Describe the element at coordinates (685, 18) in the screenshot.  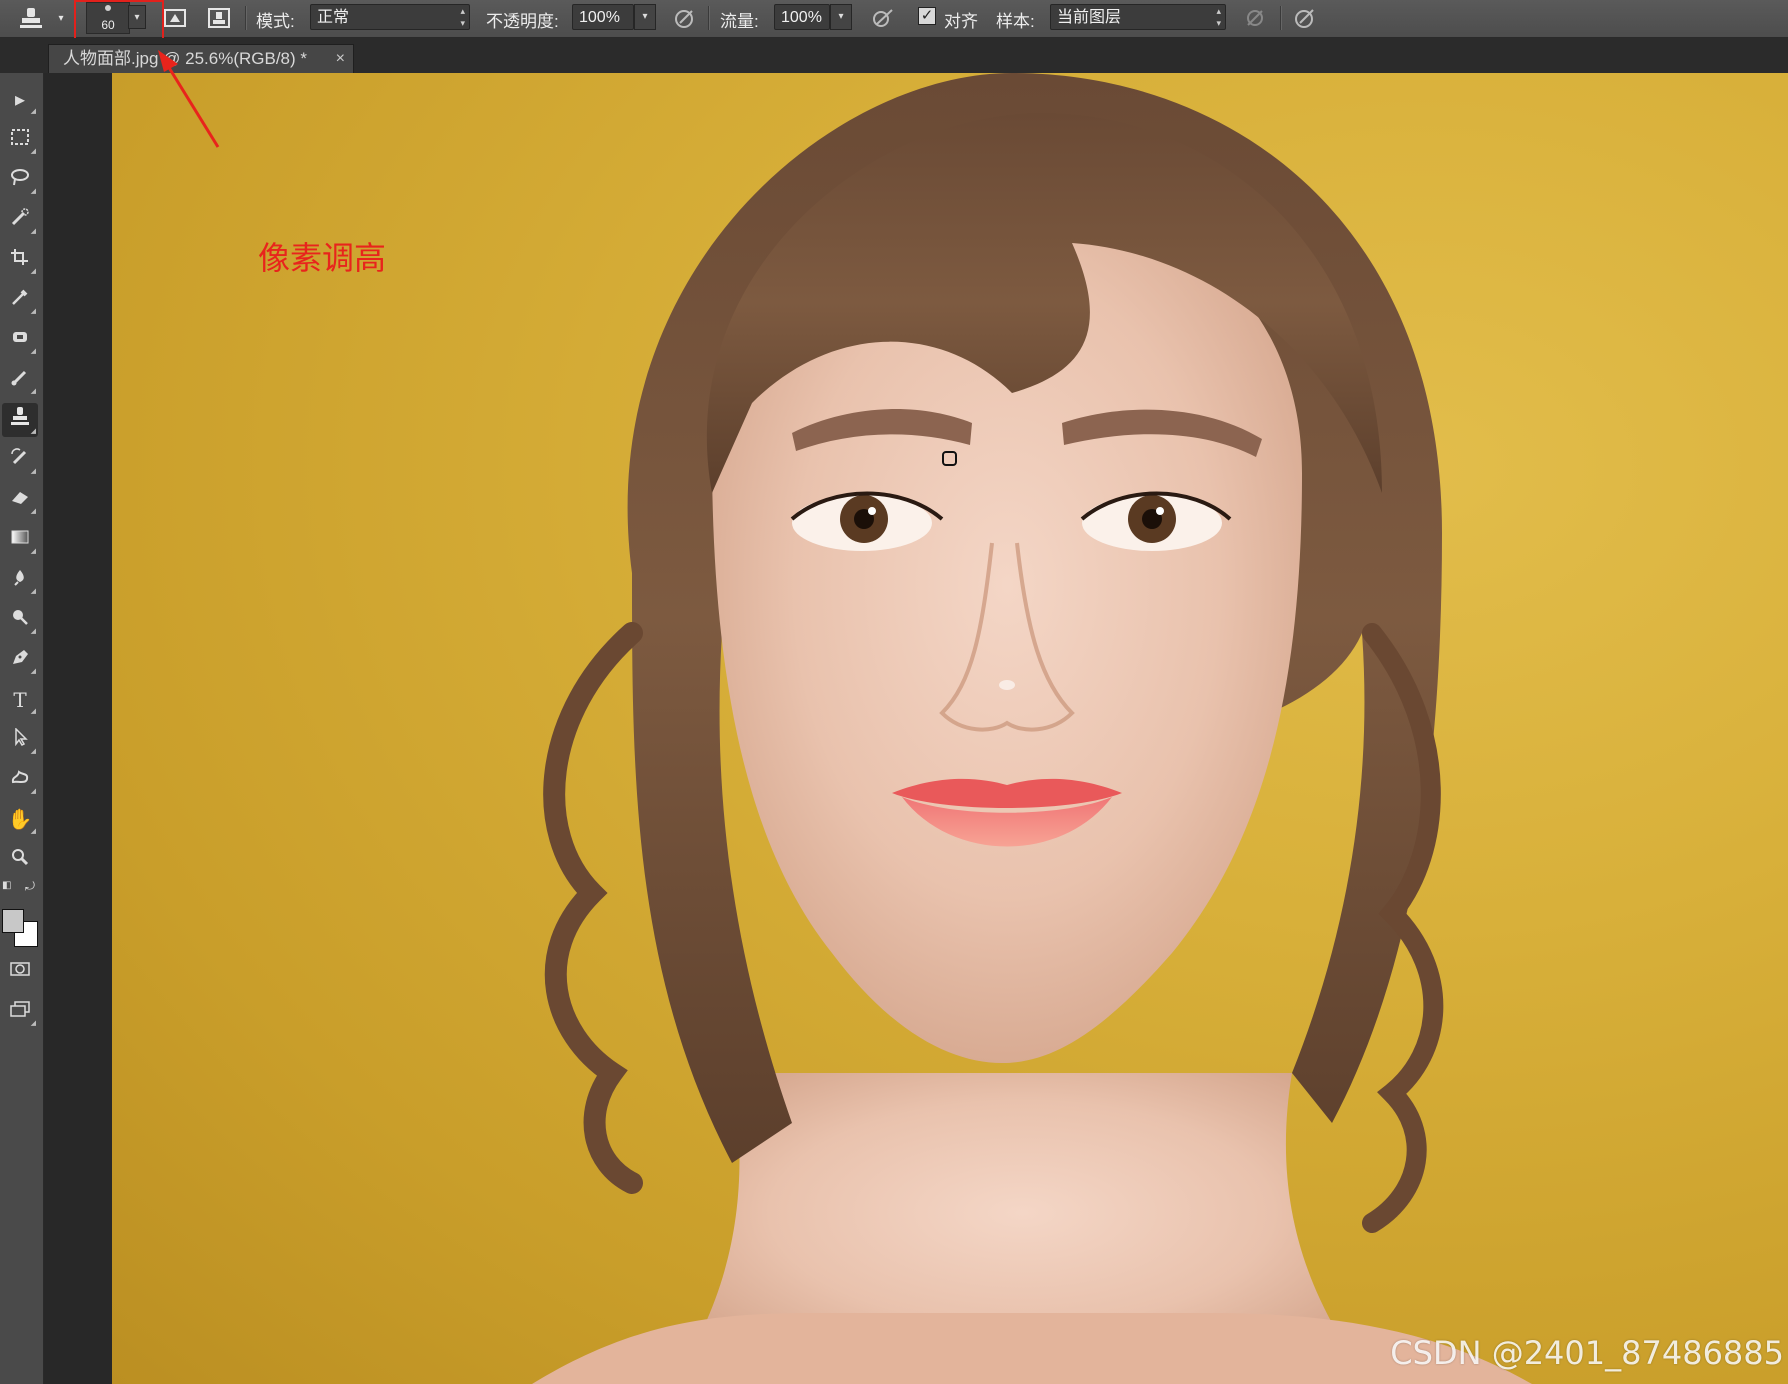
I see `pressure-opacity-icon` at that location.